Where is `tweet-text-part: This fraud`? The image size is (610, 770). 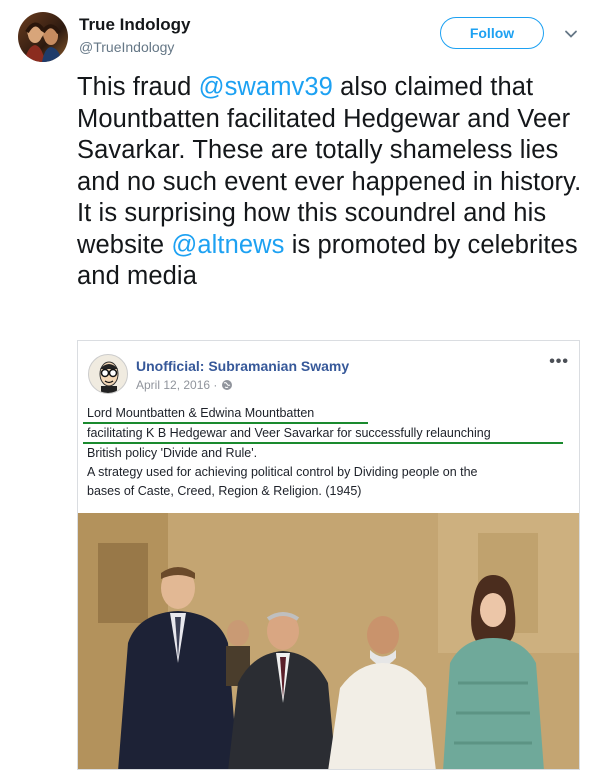 tweet-text-part: This fraud is located at coordinates (138, 87).